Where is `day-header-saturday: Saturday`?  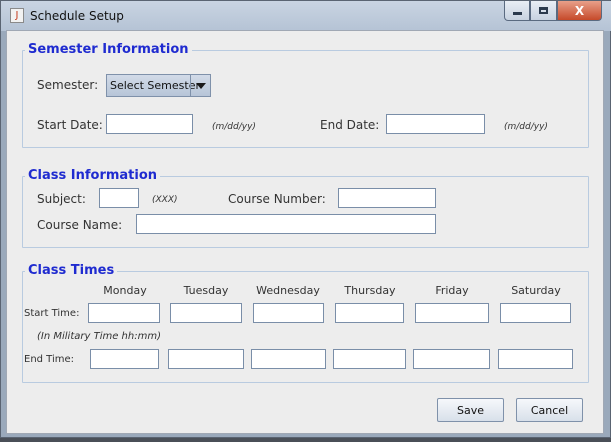
day-header-saturday: Saturday is located at coordinates (536, 290).